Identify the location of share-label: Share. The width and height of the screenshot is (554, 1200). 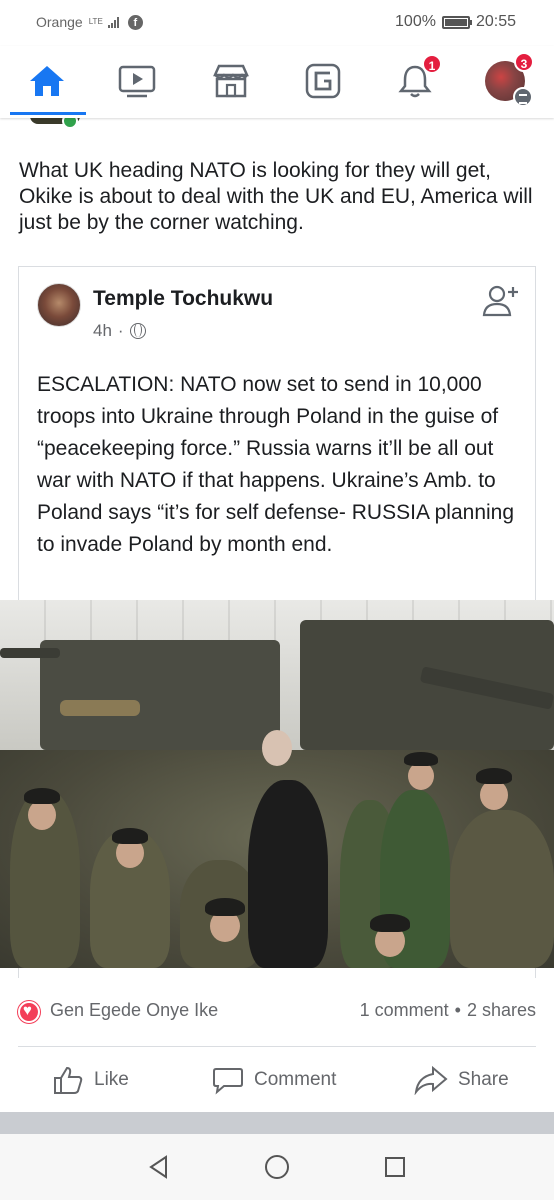
(483, 1079).